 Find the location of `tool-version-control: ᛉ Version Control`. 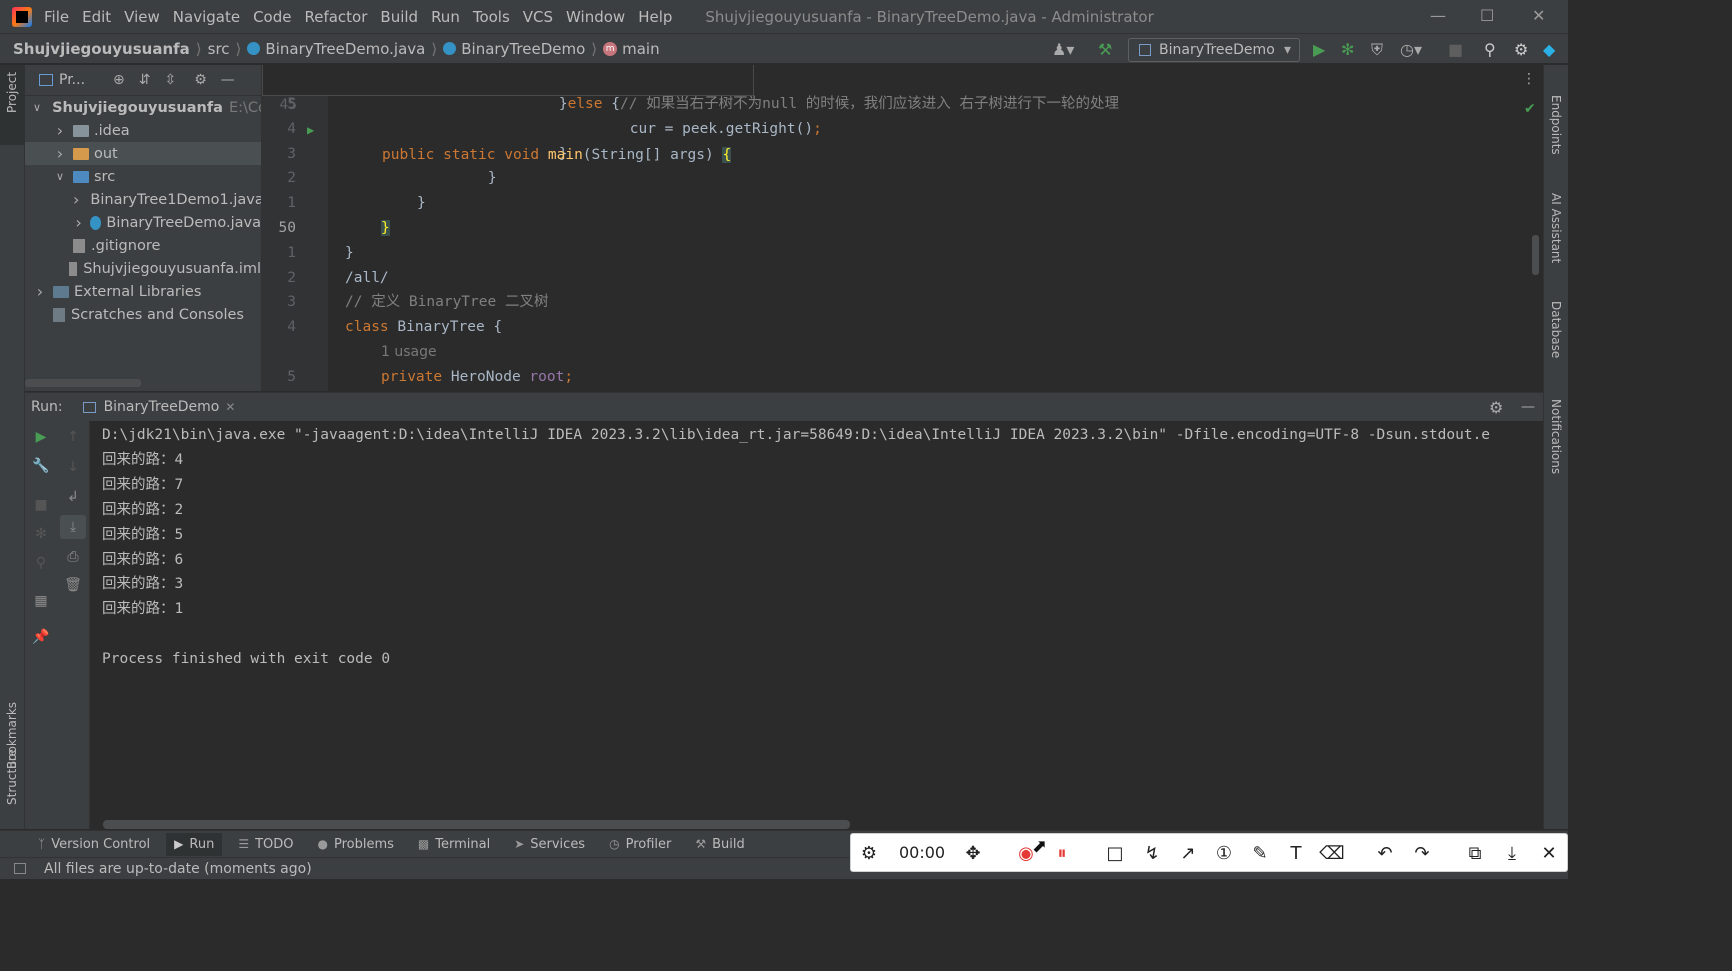

tool-version-control: ᛉ Version Control is located at coordinates (94, 844).